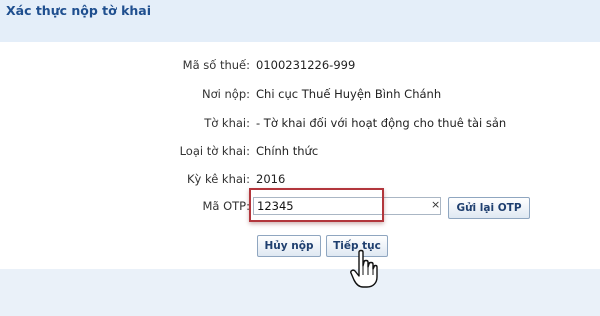 Image resolution: width=600 pixels, height=316 pixels. Describe the element at coordinates (216, 65) in the screenshot. I see `tax-code-label: Mã số thuế:` at that location.